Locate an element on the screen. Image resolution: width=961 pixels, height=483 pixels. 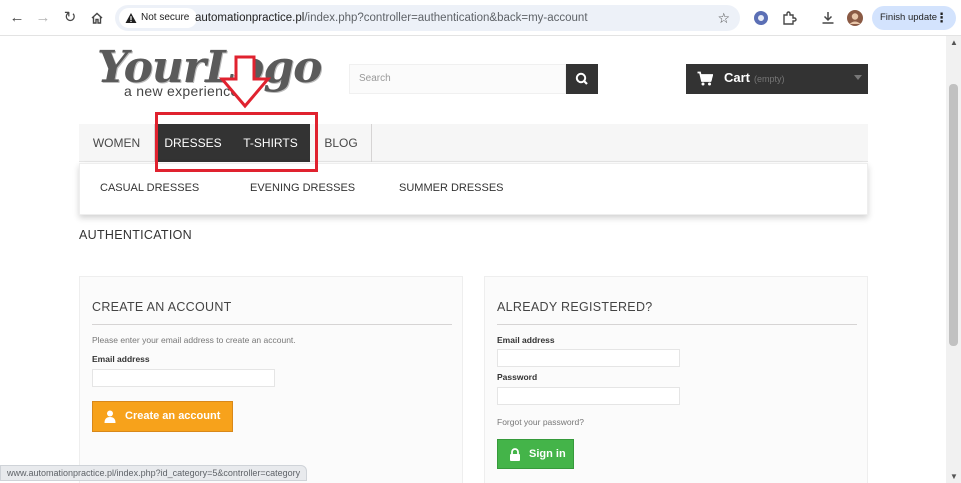
lock-icon is located at coordinates (515, 454).